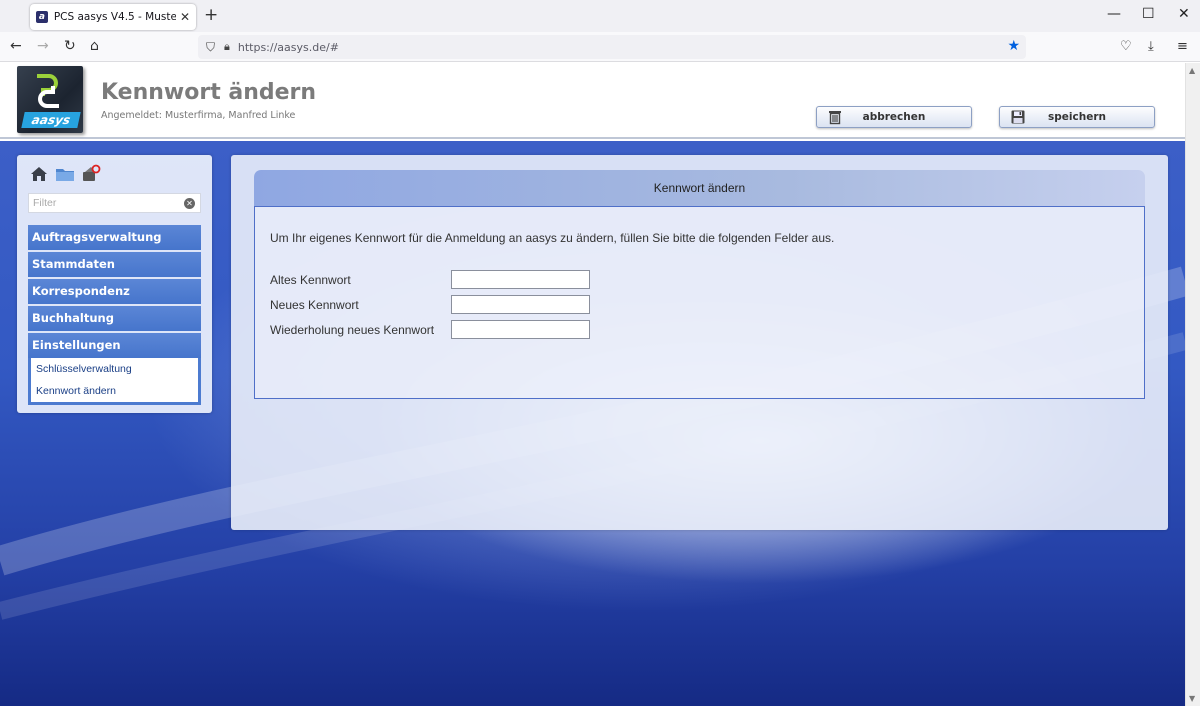  What do you see at coordinates (94, 46) in the screenshot?
I see `home-icon: ⌂` at bounding box center [94, 46].